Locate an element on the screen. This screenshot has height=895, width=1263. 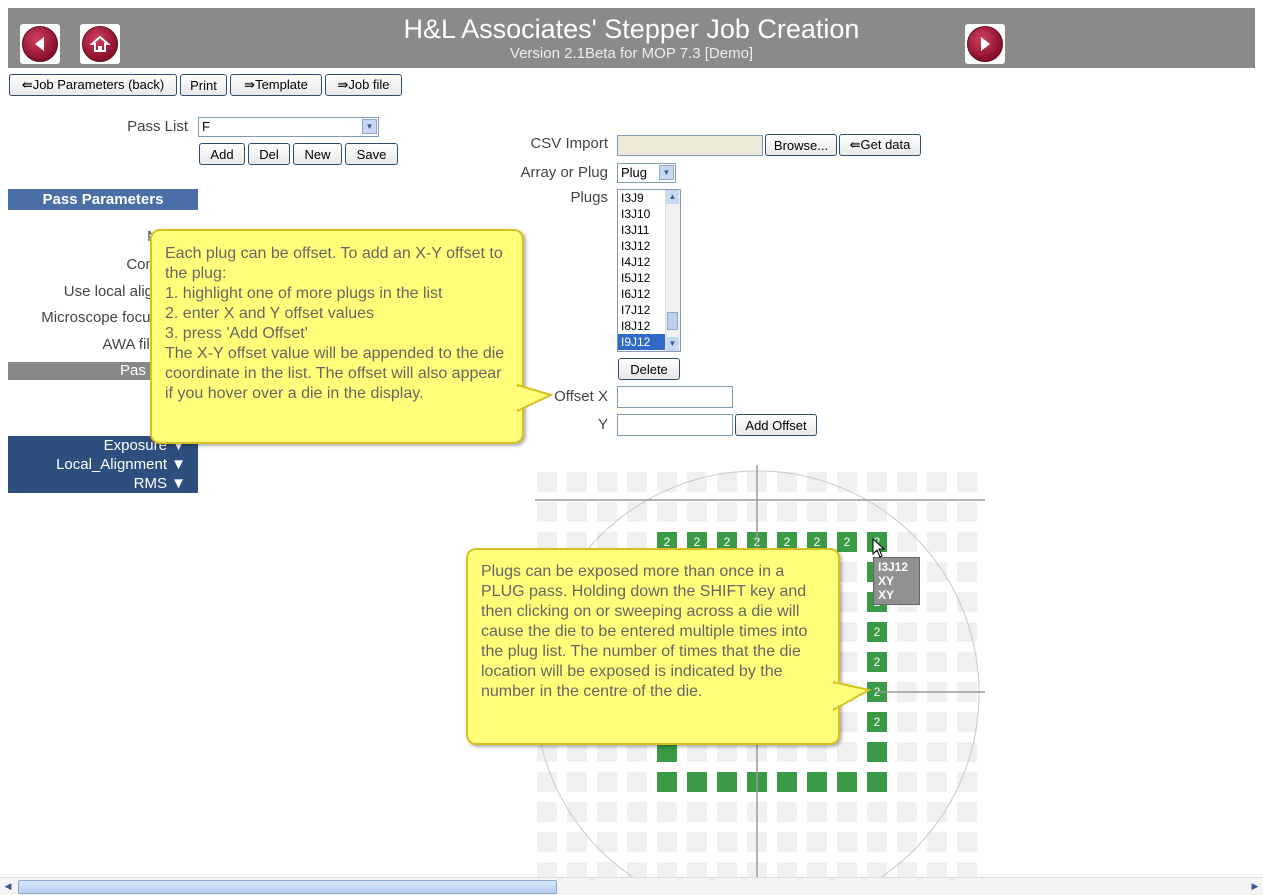
pass-list-selected: F is located at coordinates (206, 126).